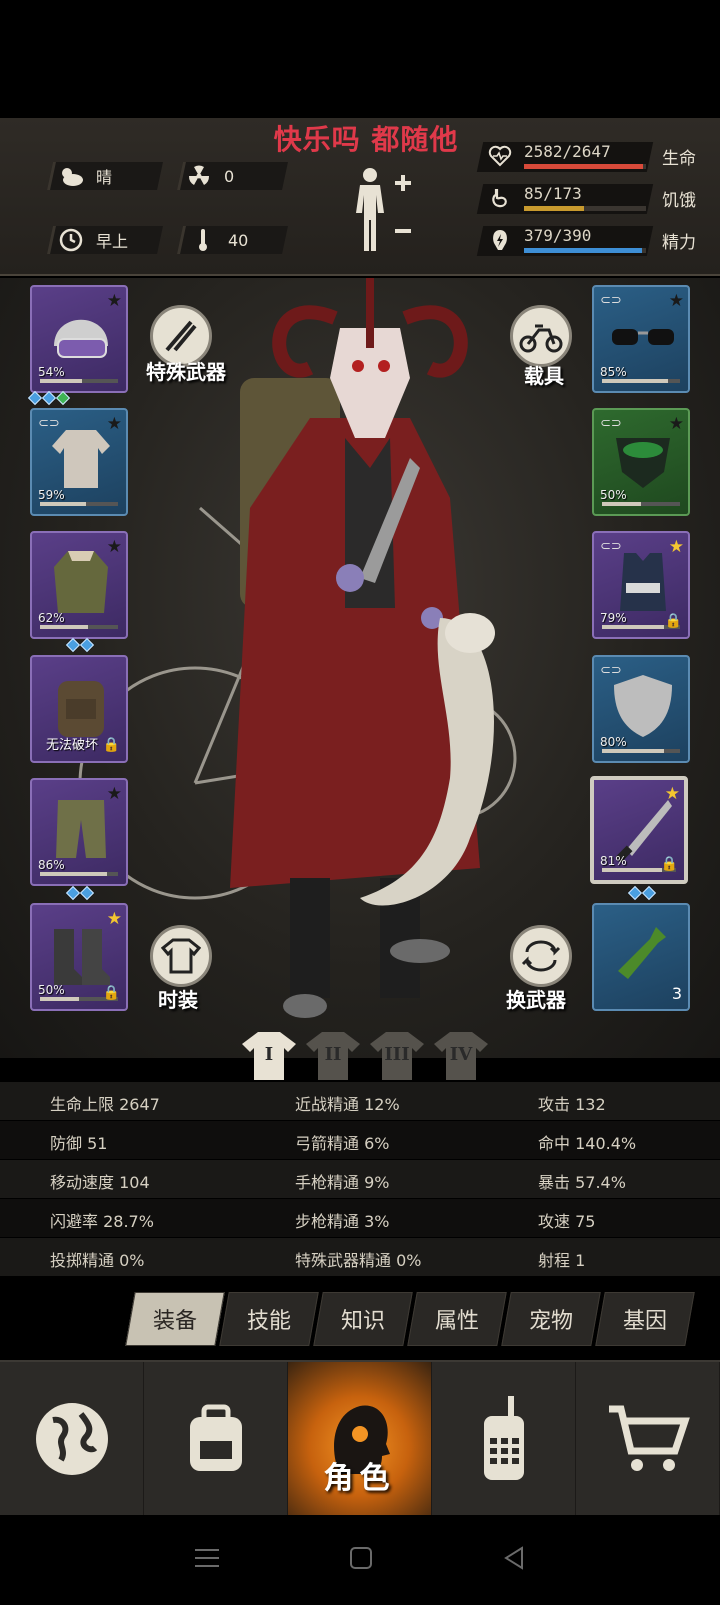  What do you see at coordinates (642, 953) in the screenshot?
I see `molotov-icon` at bounding box center [642, 953].